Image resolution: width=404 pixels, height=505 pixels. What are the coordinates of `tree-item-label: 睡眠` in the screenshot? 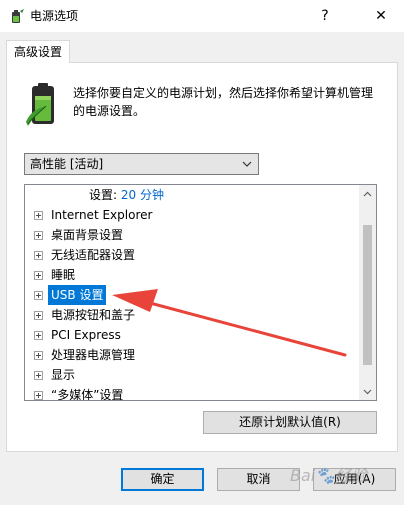 It's located at (63, 275).